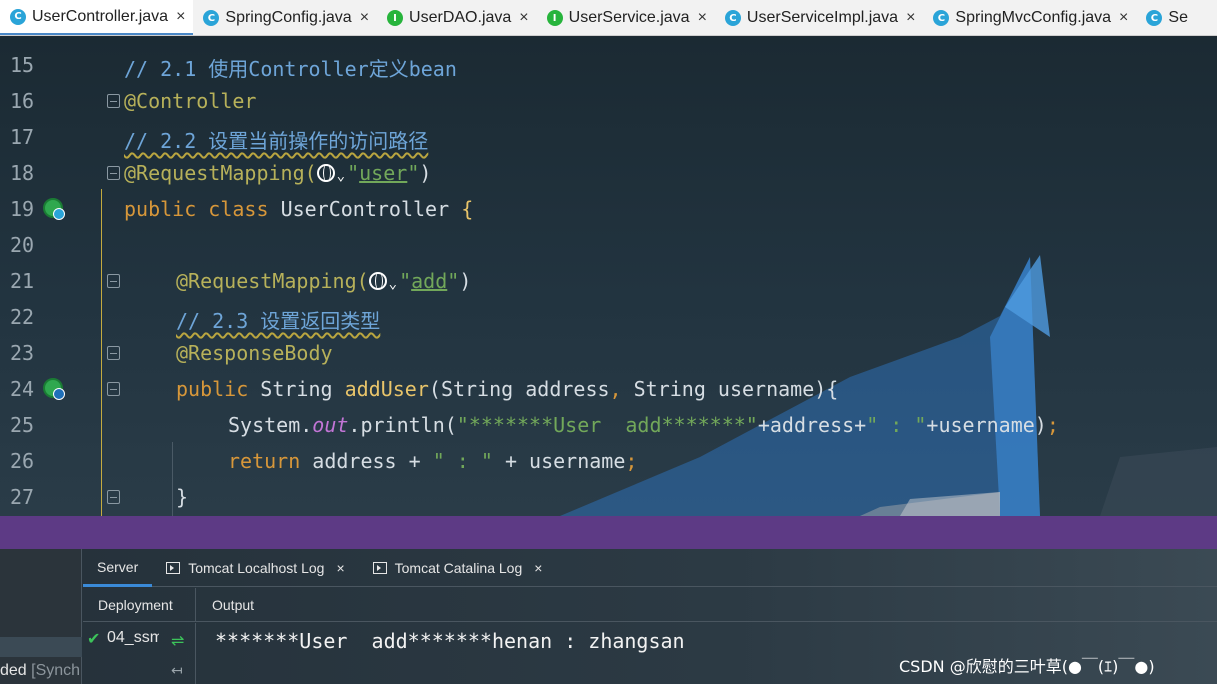  Describe the element at coordinates (450, 641) in the screenshot. I see `console-output: *******User add*******henan : zhangsan` at that location.